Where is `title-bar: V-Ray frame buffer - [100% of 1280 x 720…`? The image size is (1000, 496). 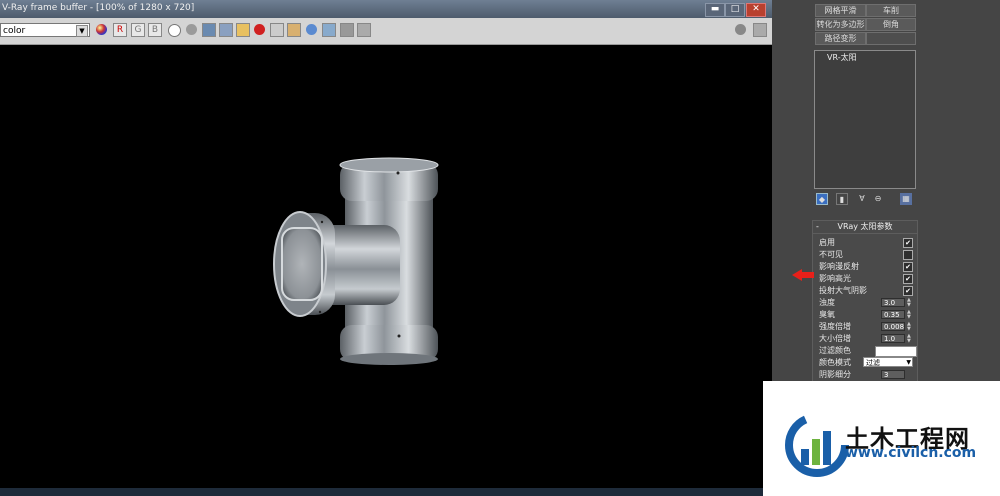
title-bar: V-Ray frame buffer - [100% of 1280 x 720… is located at coordinates (386, 9).